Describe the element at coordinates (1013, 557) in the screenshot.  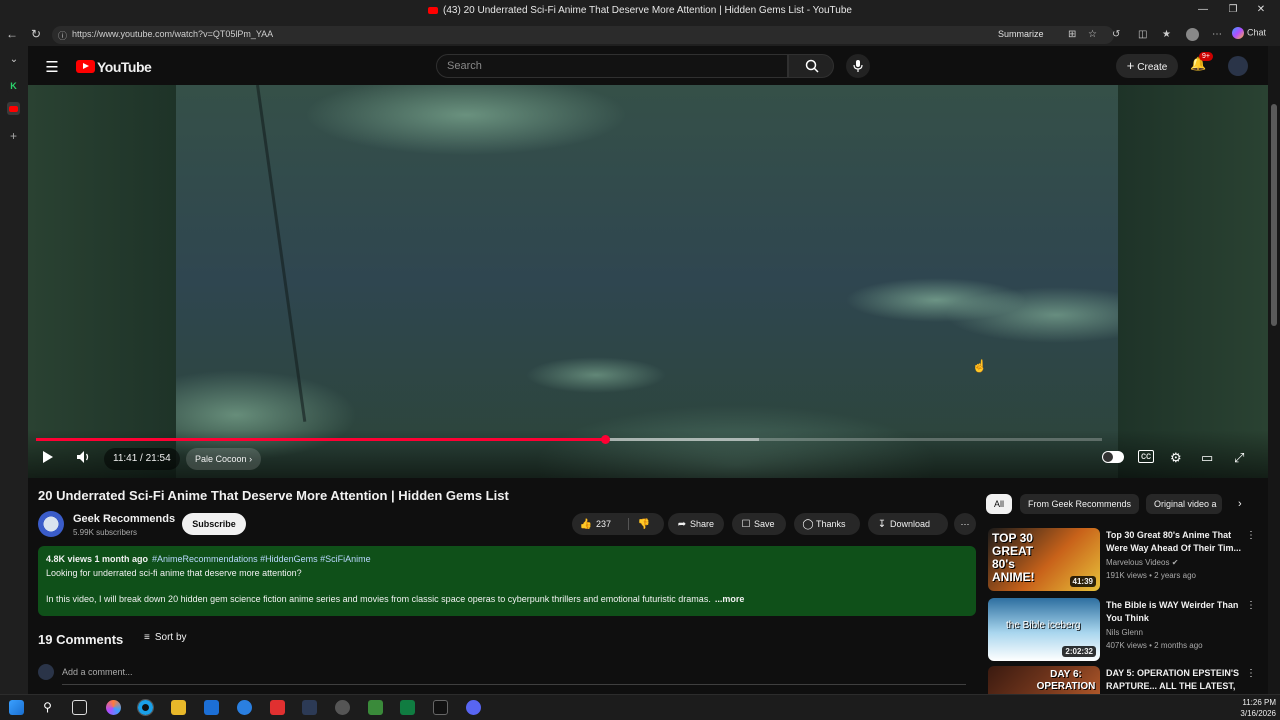
I see `thumbnail-text: TOP 30 GREAT 80's ANIME!` at that location.